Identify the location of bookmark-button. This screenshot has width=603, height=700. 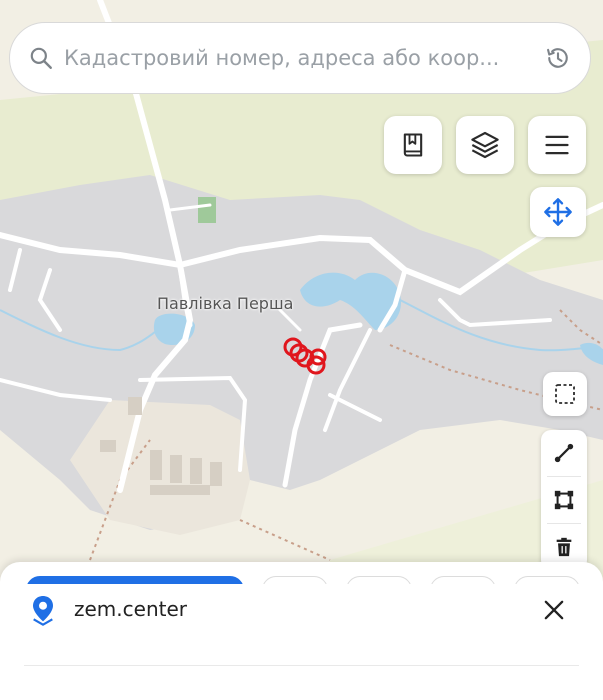
(413, 145).